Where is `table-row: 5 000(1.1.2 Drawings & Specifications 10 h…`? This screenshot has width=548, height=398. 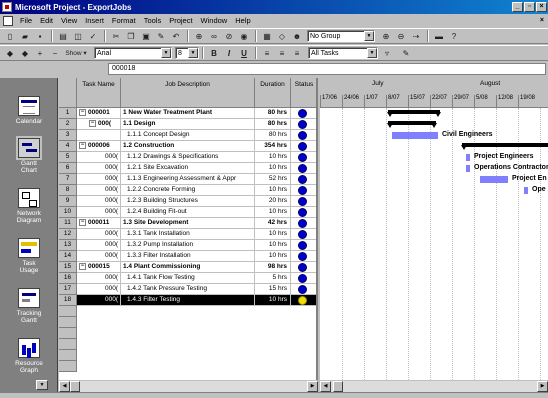 table-row: 5 000(1.1.2 Drawings & Specifications 10 h… is located at coordinates (187, 157).